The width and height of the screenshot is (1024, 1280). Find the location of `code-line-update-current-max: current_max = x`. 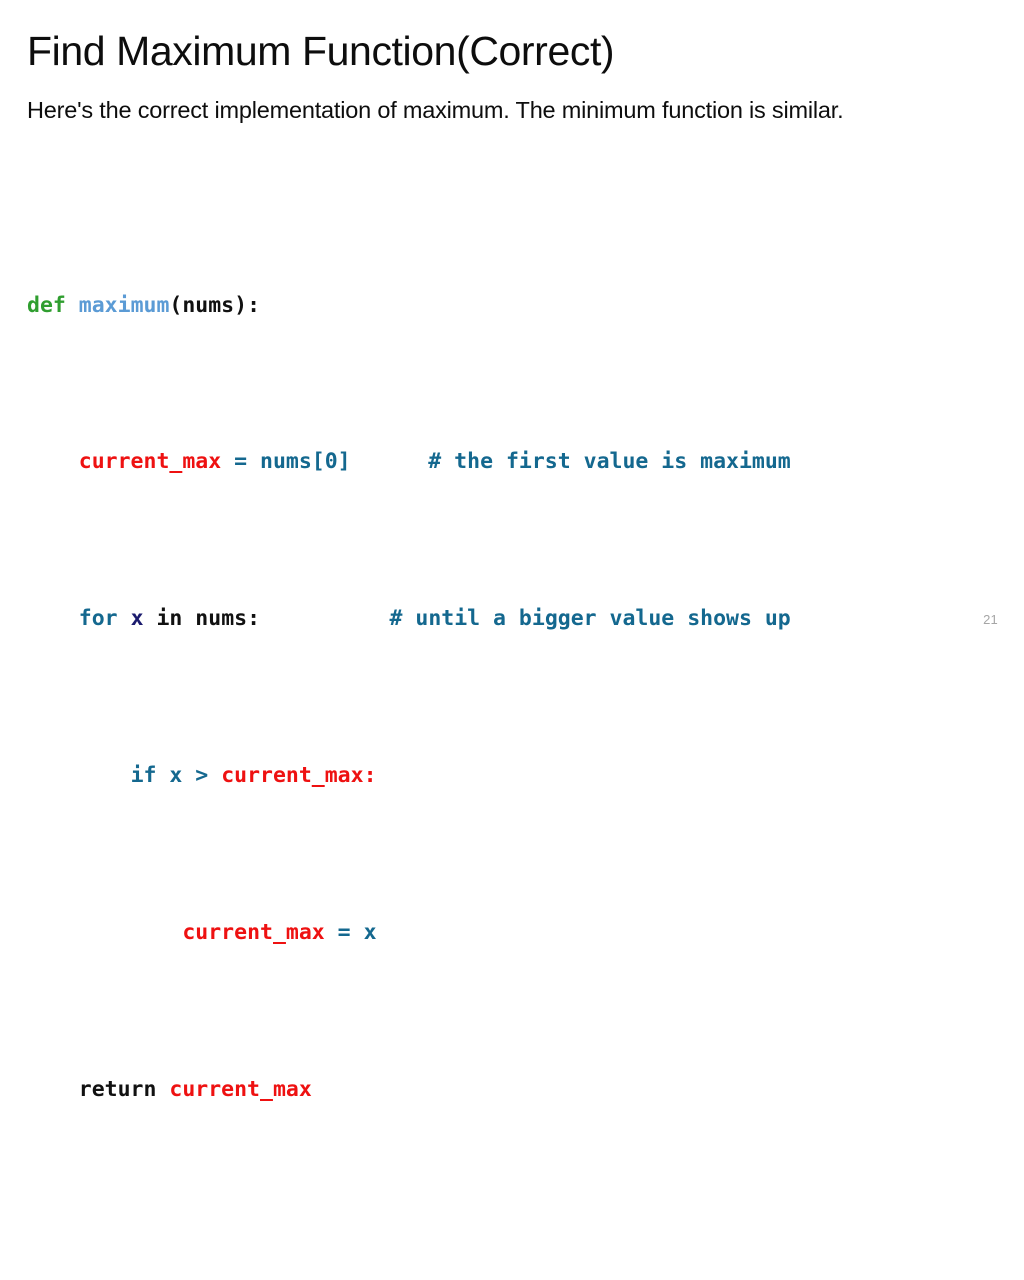

code-line-update-current-max: current_max = x is located at coordinates (512, 932).